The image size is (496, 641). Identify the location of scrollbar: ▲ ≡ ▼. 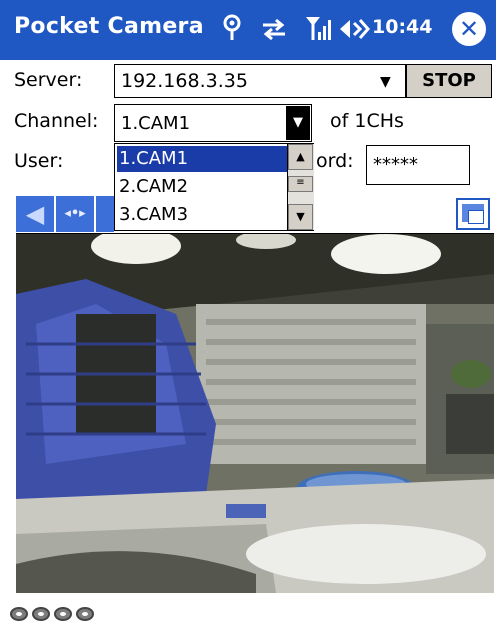
(300, 187).